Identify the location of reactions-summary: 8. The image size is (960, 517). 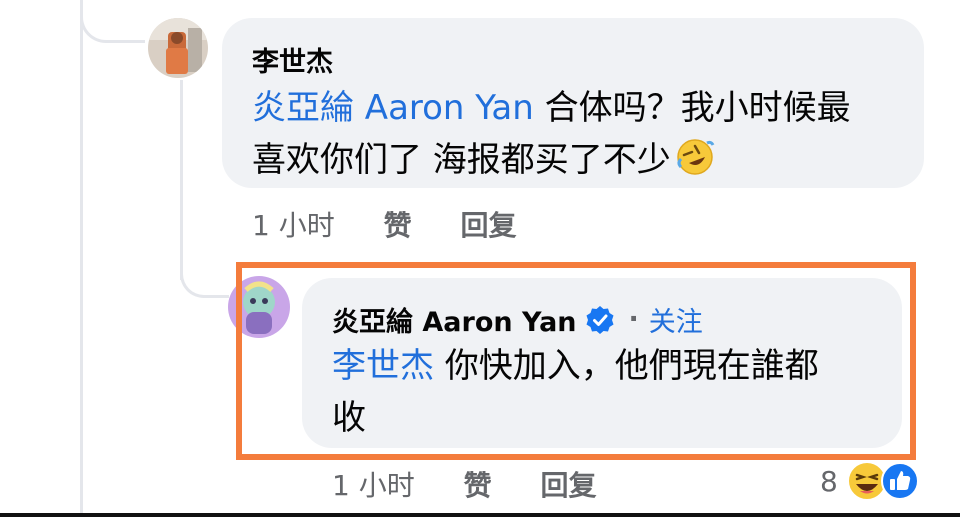
(870, 481).